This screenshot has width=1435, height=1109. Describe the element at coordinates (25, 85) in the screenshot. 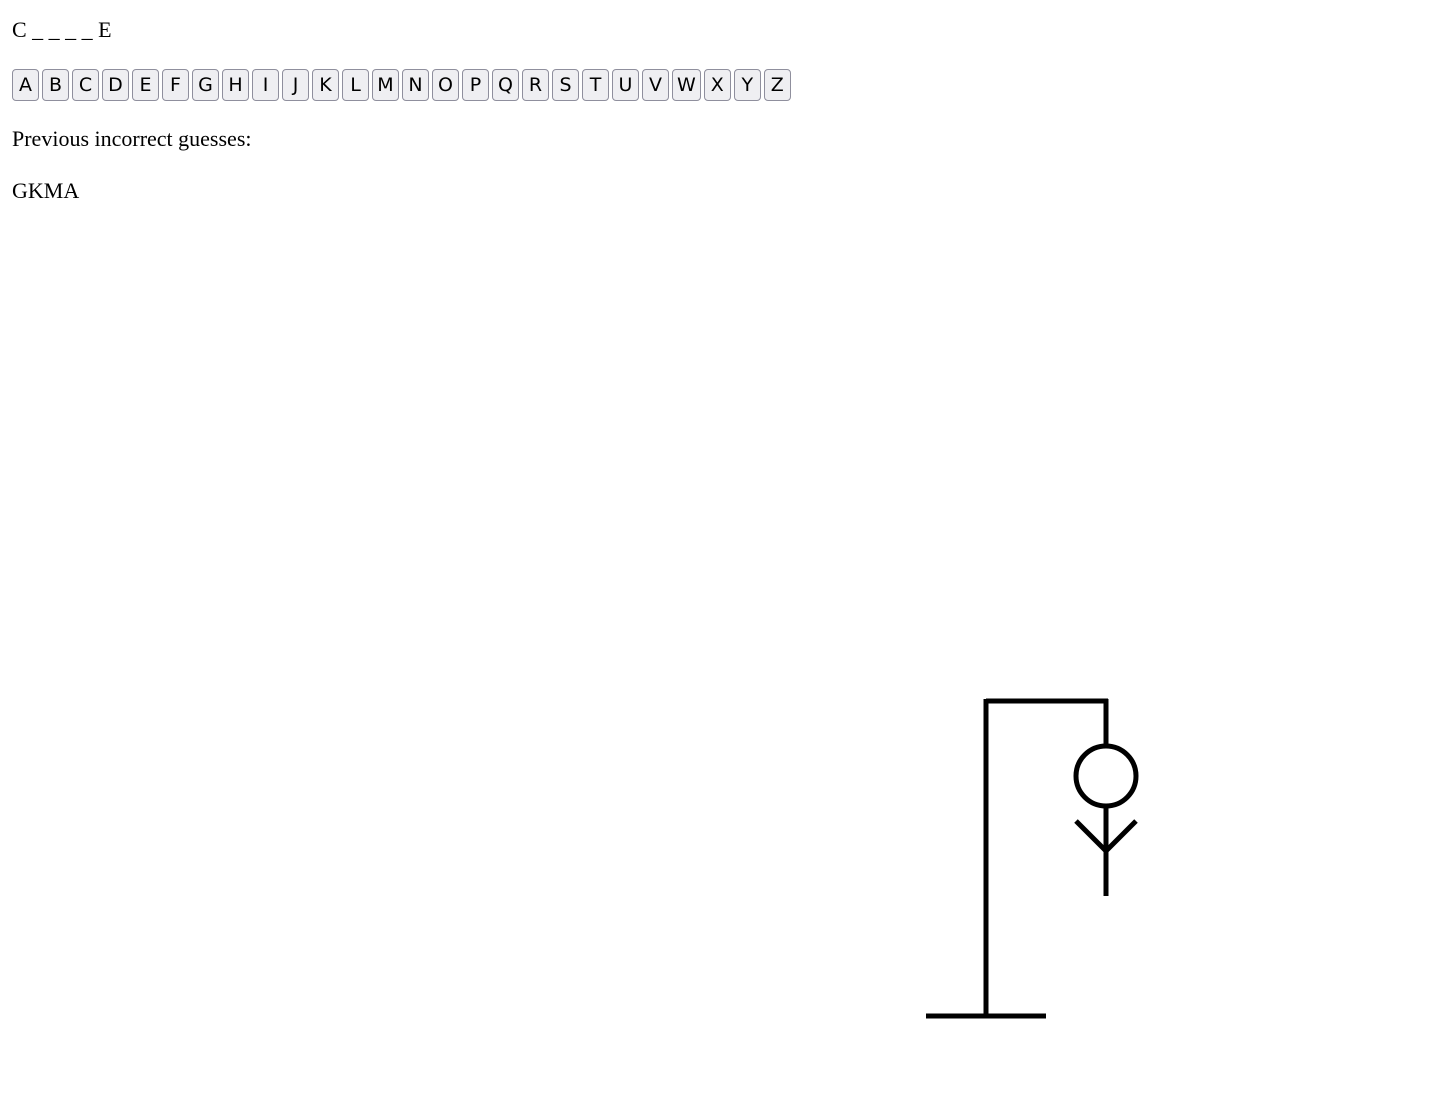

I see `letter-button-a: A` at that location.